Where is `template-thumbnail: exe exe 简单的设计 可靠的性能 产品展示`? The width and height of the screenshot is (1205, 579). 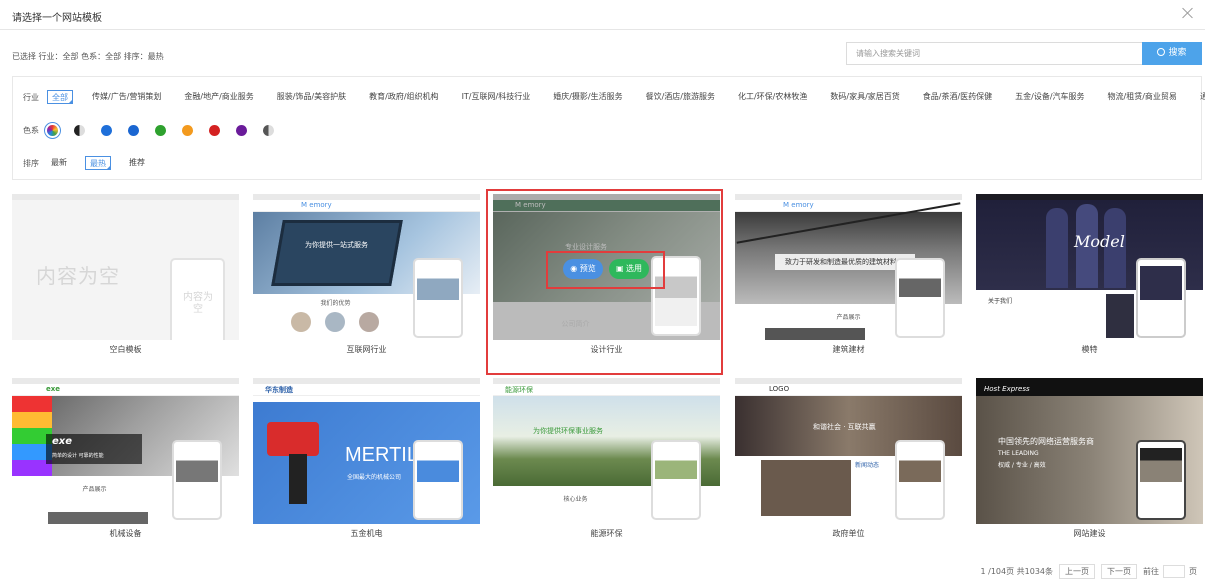
template-thumbnail: exe exe 简单的设计 可靠的性能 产品展示 is located at coordinates (125, 451).